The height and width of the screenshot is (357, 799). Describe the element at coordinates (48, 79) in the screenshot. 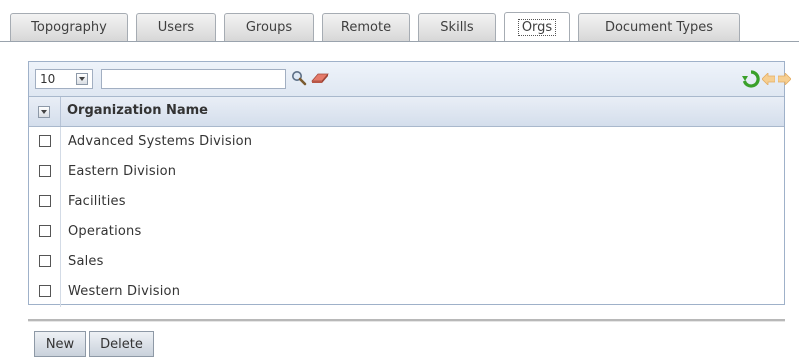

I see `page-size-value: 10` at that location.